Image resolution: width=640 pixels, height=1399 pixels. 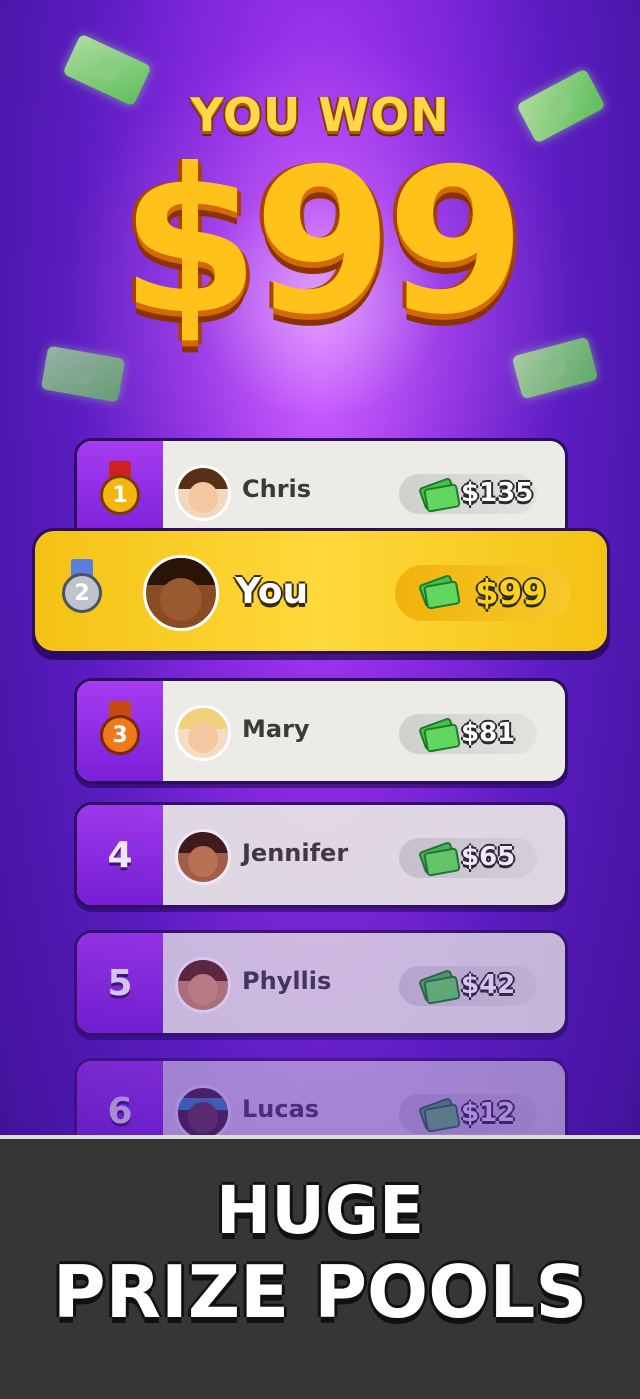 I want to click on prize-pill: $12, so click(x=468, y=1114).